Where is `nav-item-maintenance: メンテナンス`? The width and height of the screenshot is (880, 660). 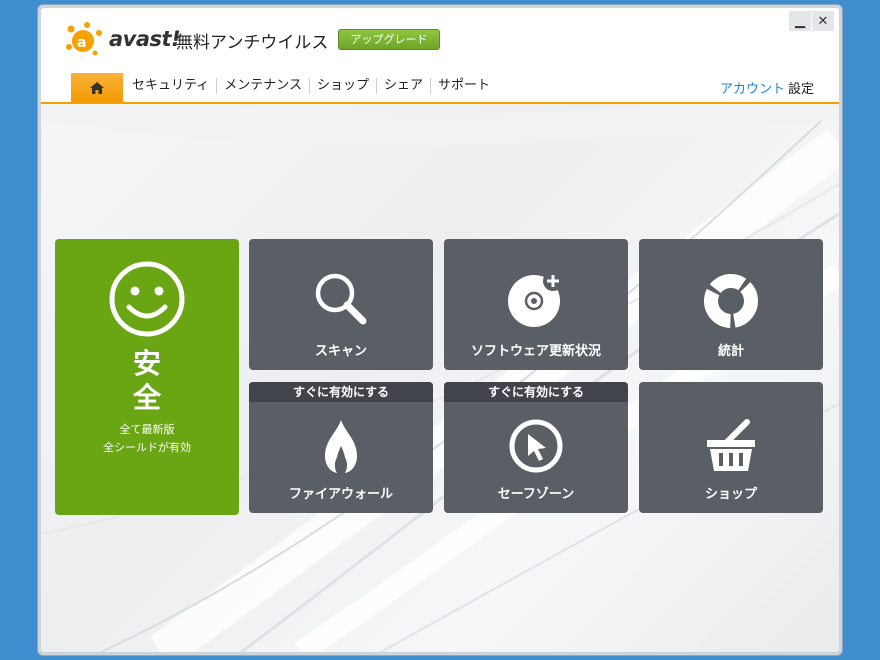 nav-item-maintenance: メンテナンス is located at coordinates (263, 86).